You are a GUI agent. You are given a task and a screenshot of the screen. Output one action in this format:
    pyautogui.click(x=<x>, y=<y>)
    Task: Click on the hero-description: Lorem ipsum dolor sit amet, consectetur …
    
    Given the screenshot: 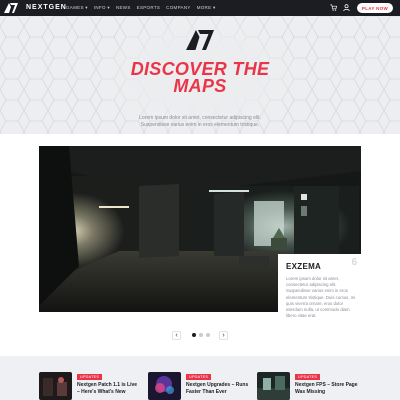 What is the action you would take?
    pyautogui.click(x=200, y=121)
    